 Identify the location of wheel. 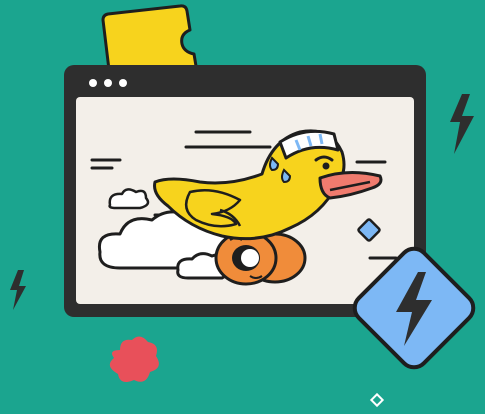
(260, 258).